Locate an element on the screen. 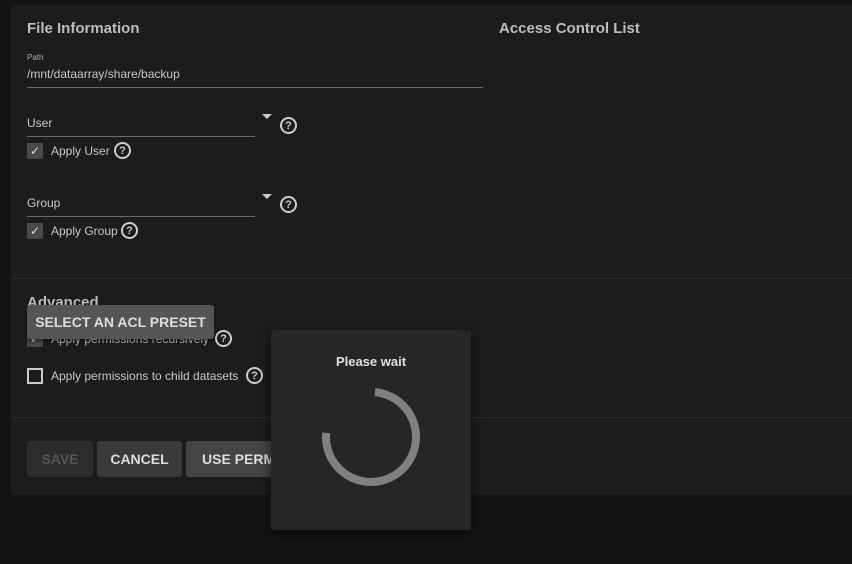  group-select: Group is located at coordinates (141, 206).